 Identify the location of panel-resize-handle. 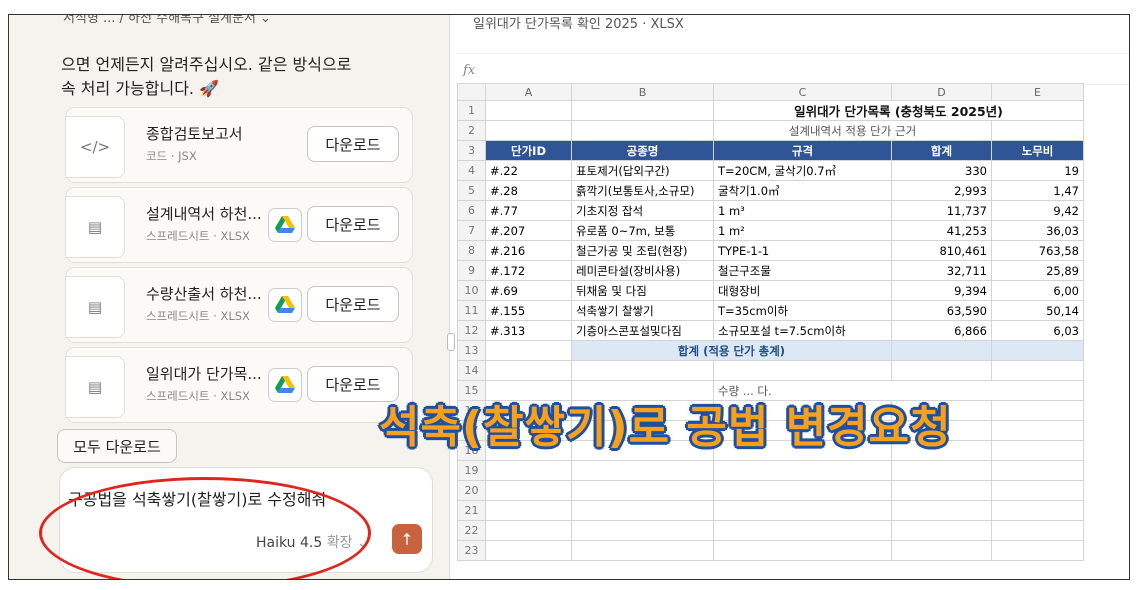
(451, 342).